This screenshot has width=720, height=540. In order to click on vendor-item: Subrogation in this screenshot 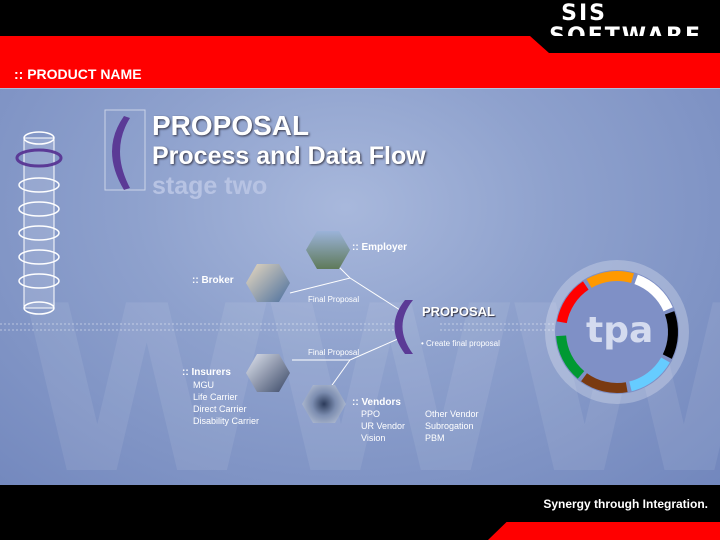, I will do `click(449, 426)`.